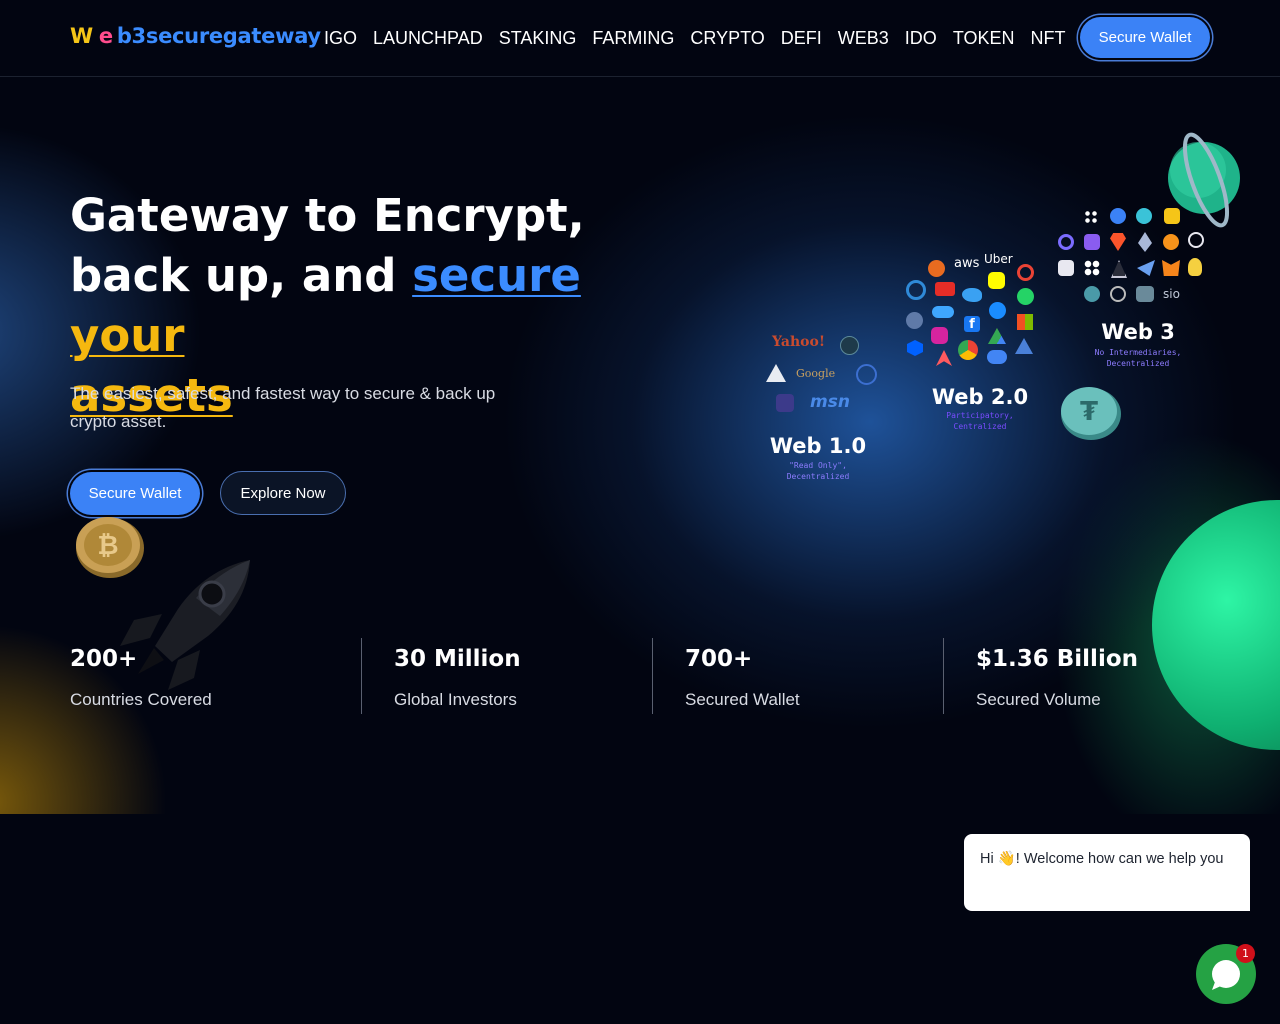  I want to click on hero-title-your: your, so click(127, 335).